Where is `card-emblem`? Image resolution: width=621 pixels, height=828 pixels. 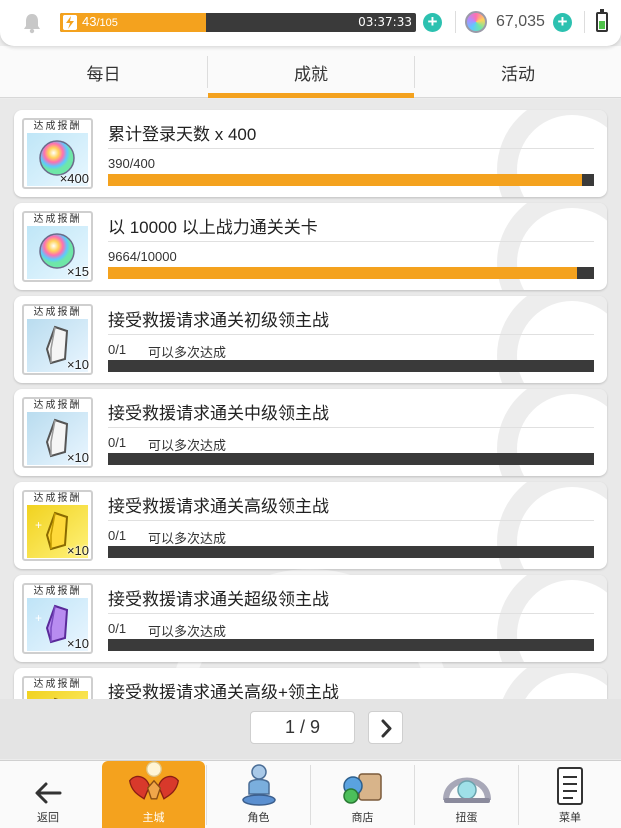 card-emblem is located at coordinates (552, 683).